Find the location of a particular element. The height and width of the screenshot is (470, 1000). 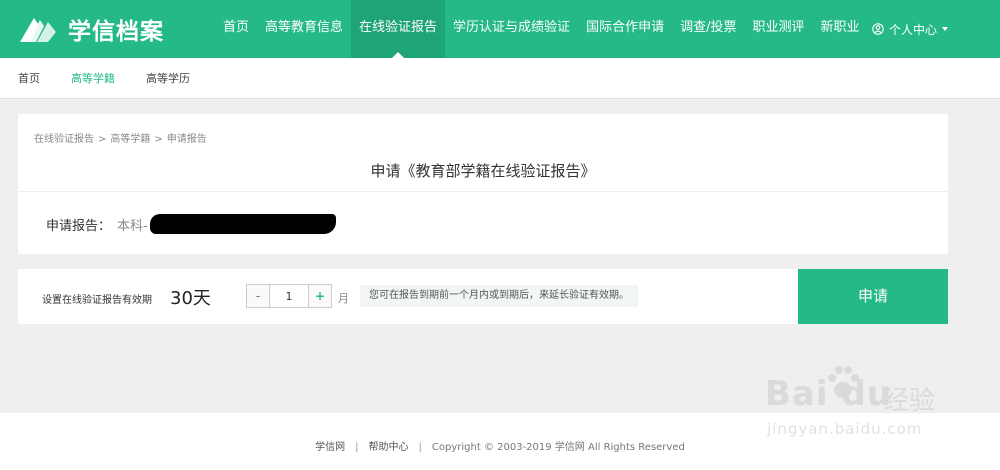

brand-name: 学信档案 is located at coordinates (116, 32).